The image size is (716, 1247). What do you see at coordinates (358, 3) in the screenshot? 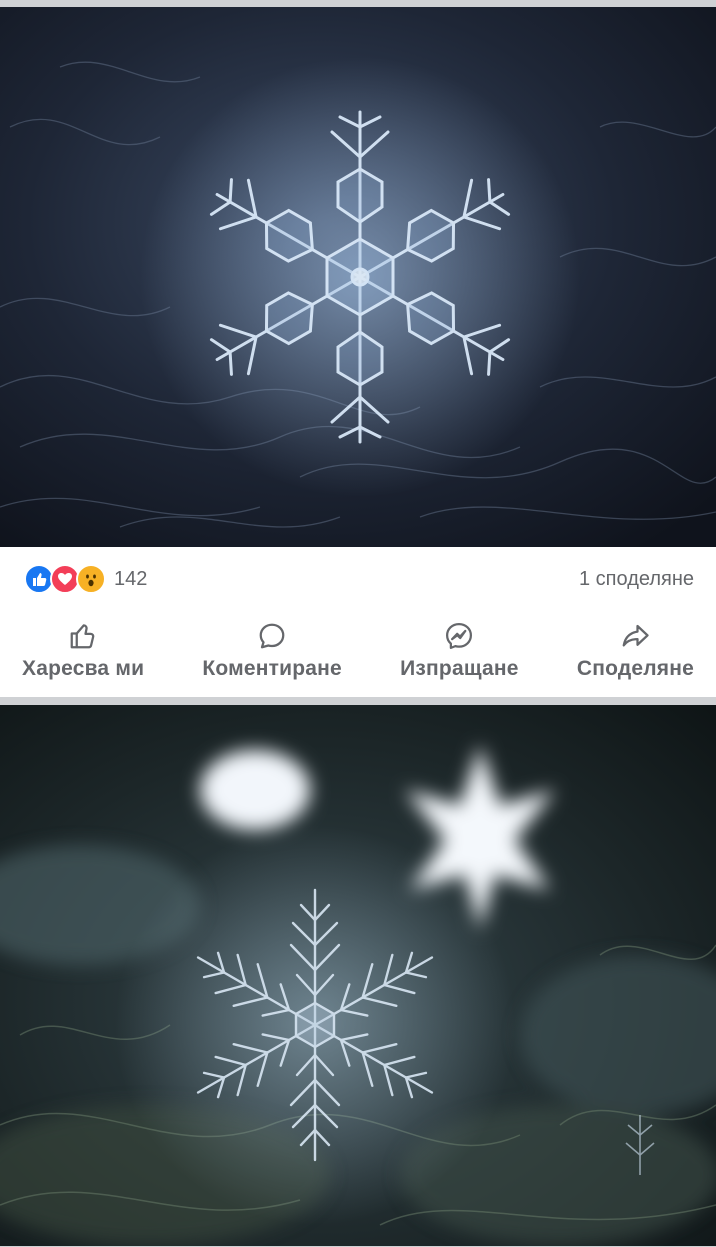
I see `top-divider` at bounding box center [358, 3].